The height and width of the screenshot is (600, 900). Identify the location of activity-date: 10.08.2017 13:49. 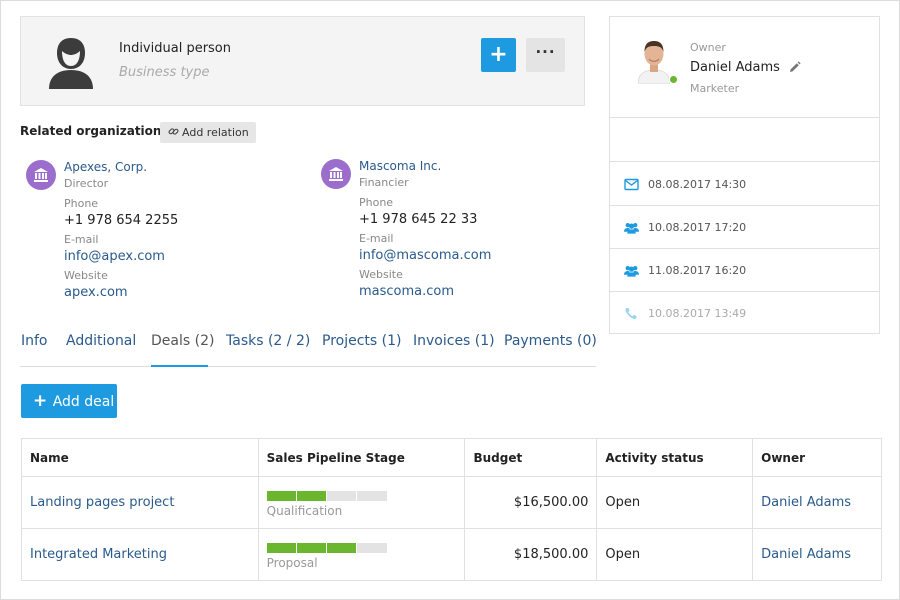
(697, 313).